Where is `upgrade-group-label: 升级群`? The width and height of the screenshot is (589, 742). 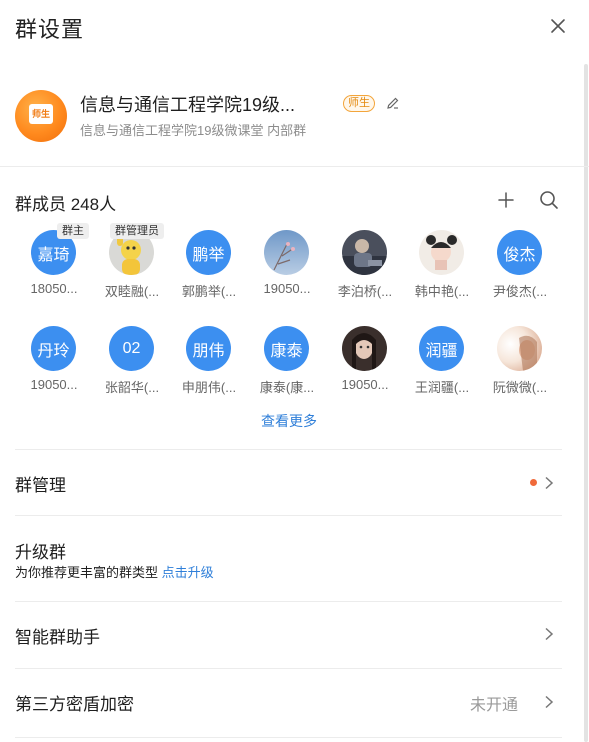
upgrade-group-label: 升级群 is located at coordinates (40, 552).